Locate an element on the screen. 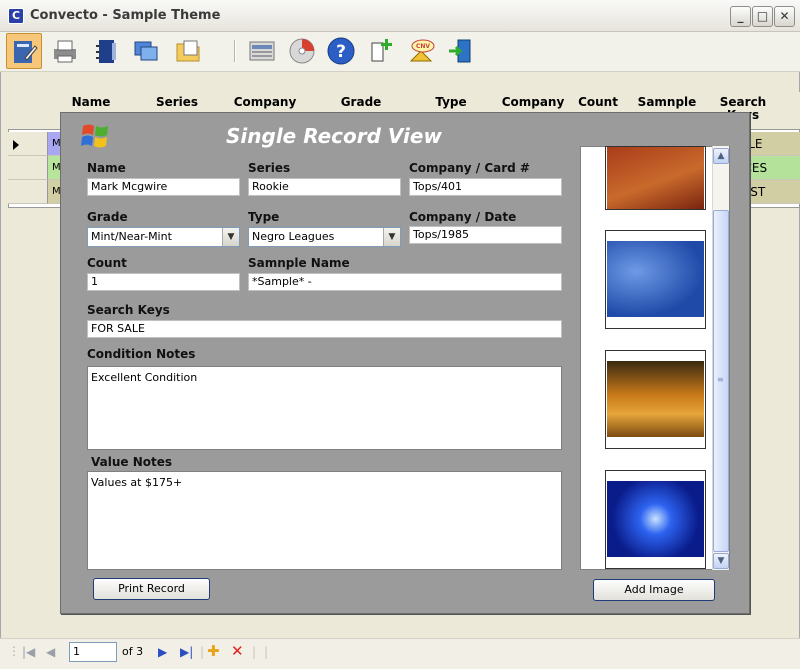 This screenshot has height=669, width=800. previous-record-icon: ◀ is located at coordinates (51, 652).